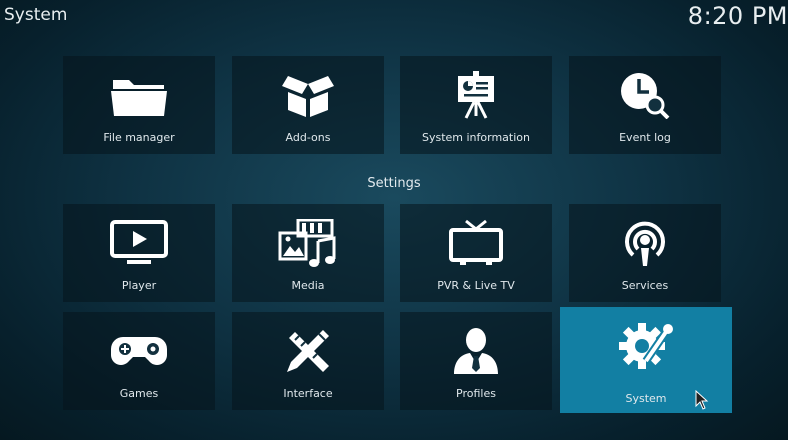  What do you see at coordinates (139, 243) in the screenshot?
I see `play-screen-icon` at bounding box center [139, 243].